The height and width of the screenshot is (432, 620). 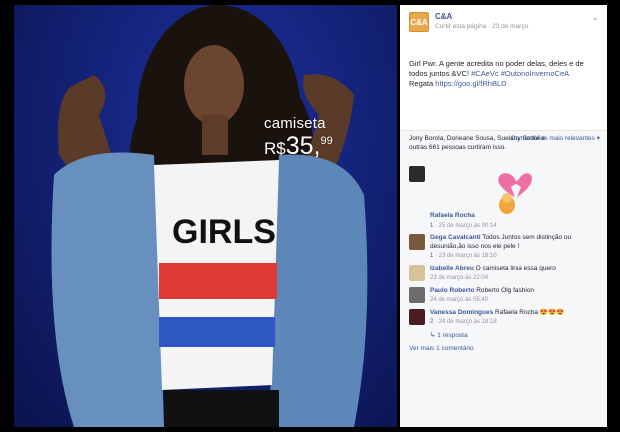 I want to click on comment-author: Izabelle Abreu, so click(x=452, y=268).